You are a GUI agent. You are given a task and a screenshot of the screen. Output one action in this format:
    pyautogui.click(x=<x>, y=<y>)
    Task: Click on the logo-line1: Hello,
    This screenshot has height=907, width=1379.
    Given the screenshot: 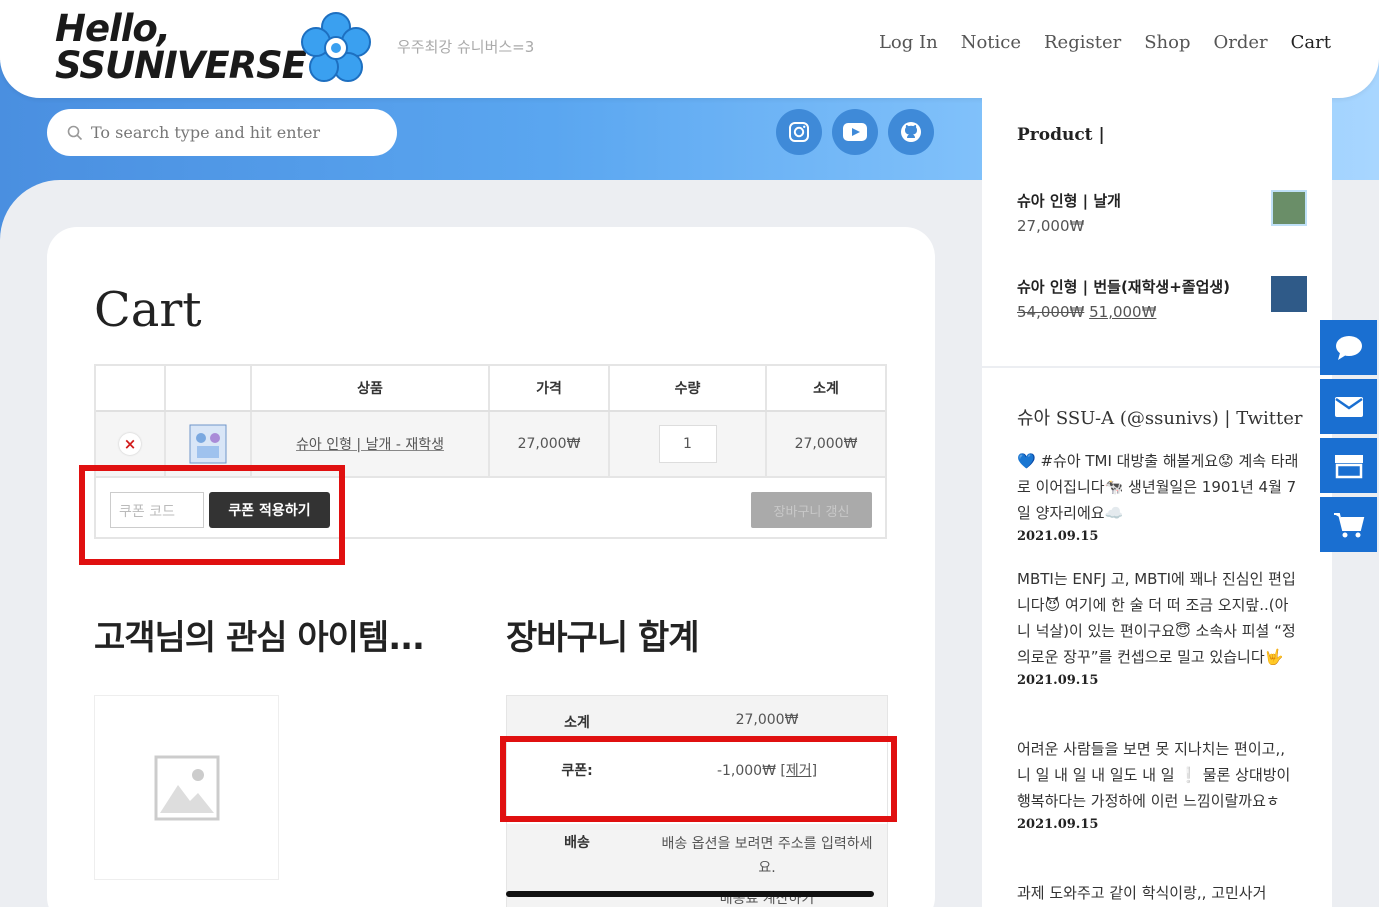 What is the action you would take?
    pyautogui.click(x=113, y=28)
    